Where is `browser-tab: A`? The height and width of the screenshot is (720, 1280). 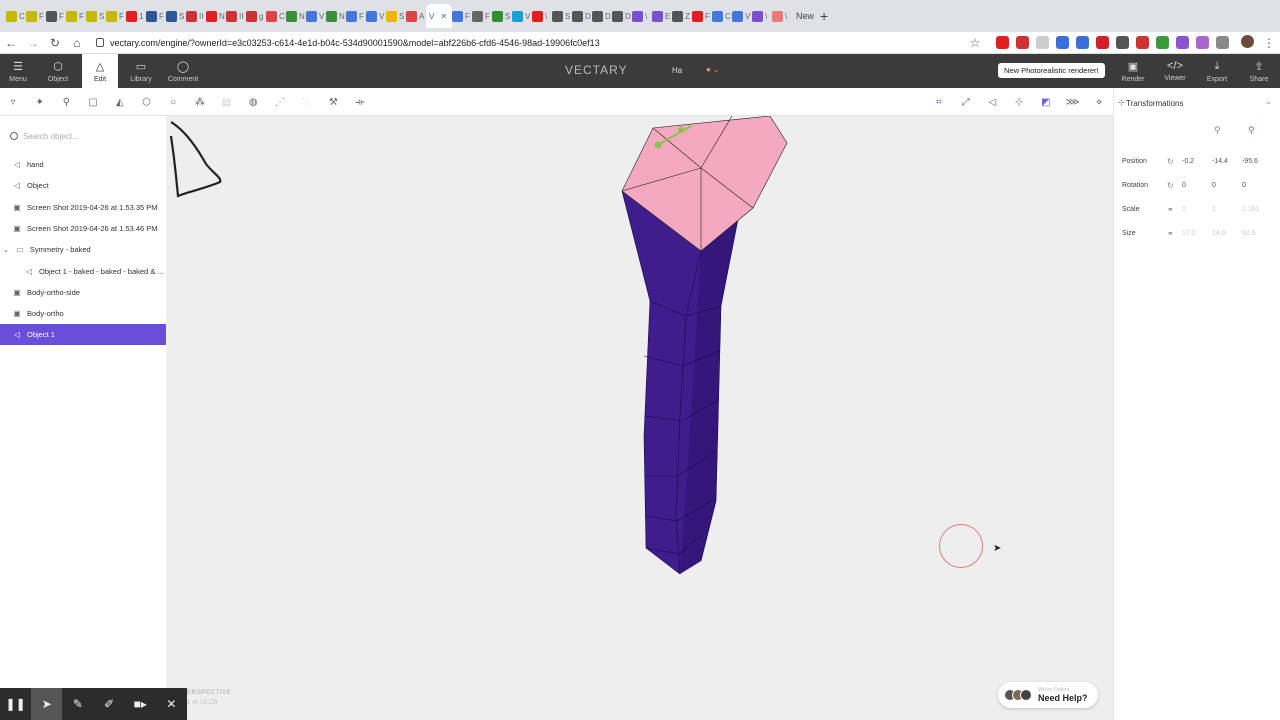 browser-tab: A is located at coordinates (416, 16).